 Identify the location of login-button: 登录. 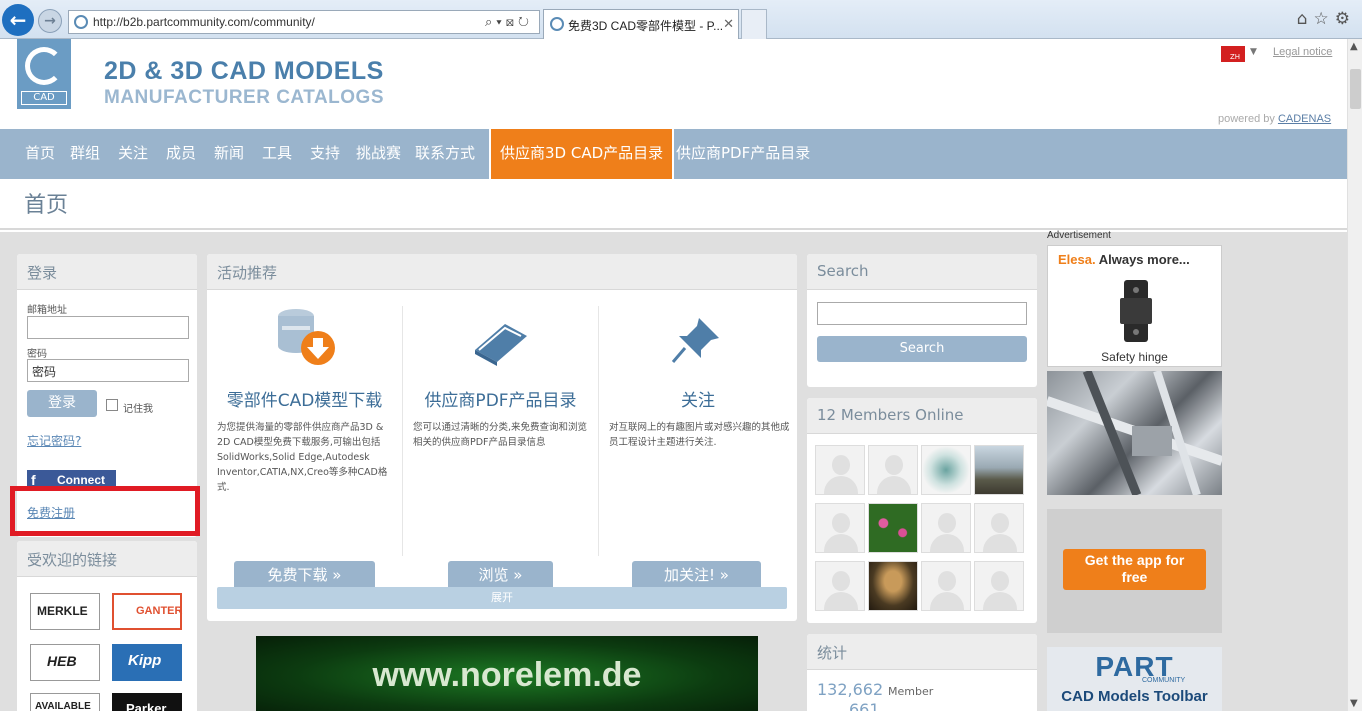
(62, 403).